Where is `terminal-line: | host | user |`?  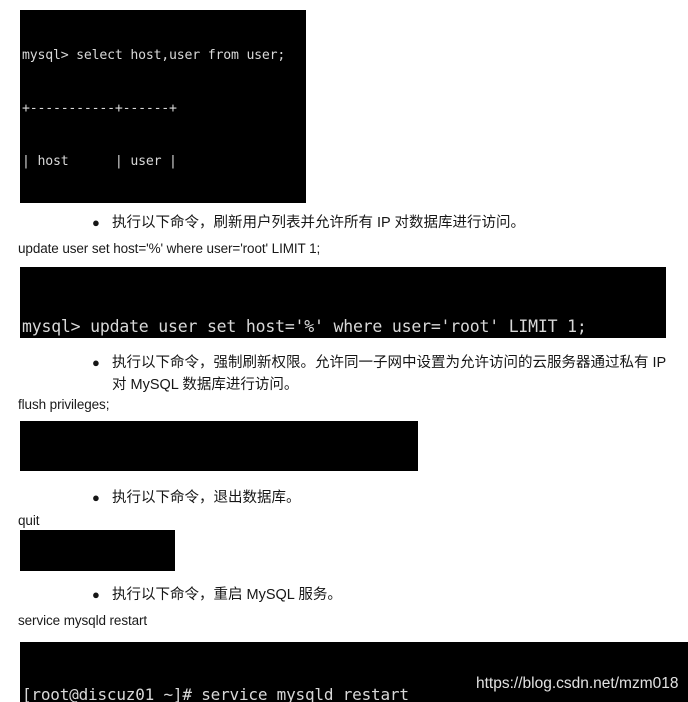
terminal-line: | host | user | is located at coordinates (99, 161).